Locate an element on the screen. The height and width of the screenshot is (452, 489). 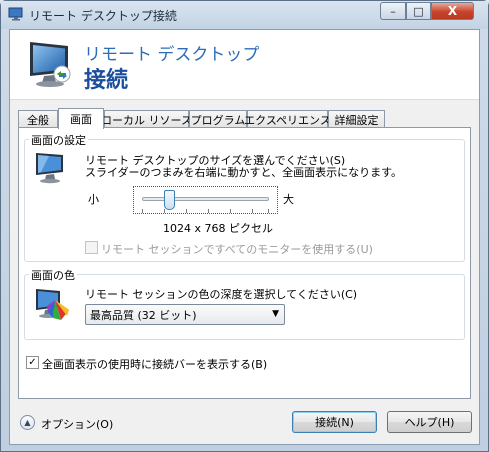
close-icon: X is located at coordinates (452, 11).